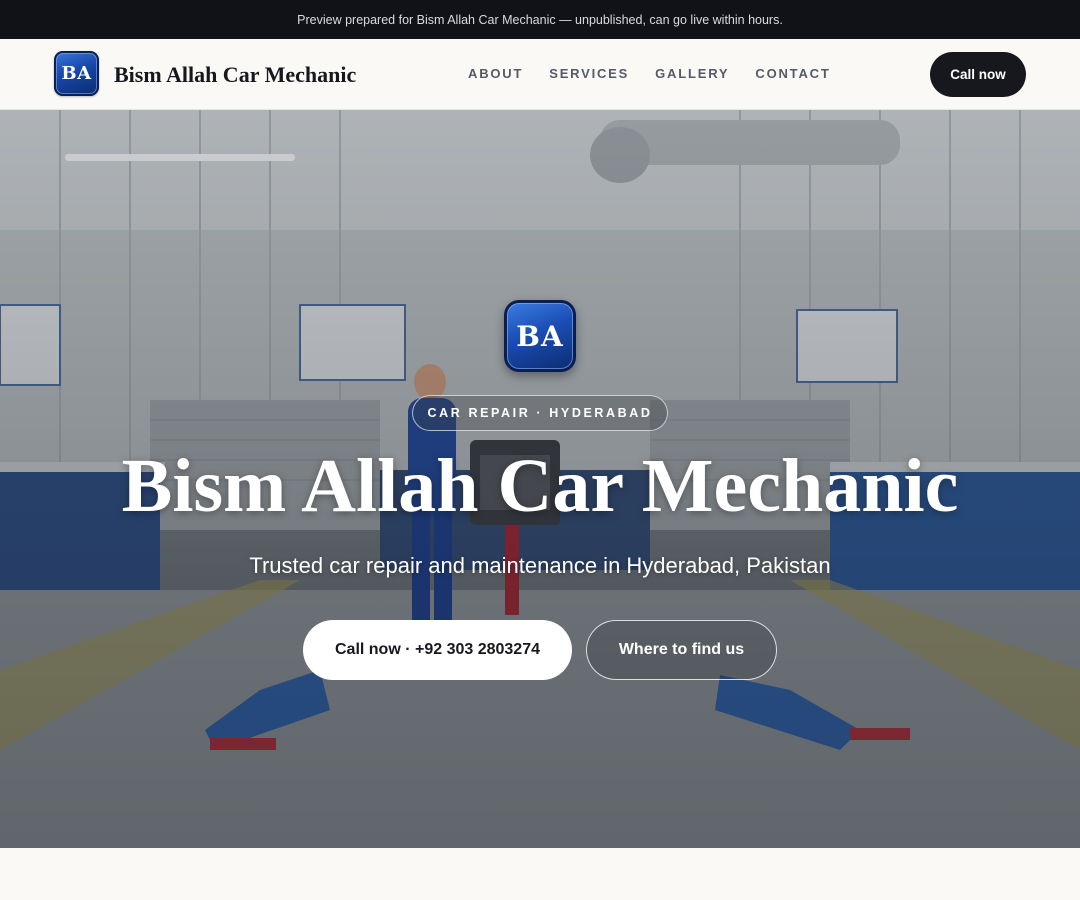 The height and width of the screenshot is (900, 1080). What do you see at coordinates (692, 73) in the screenshot?
I see `nav-link-gallery: GALLERY` at bounding box center [692, 73].